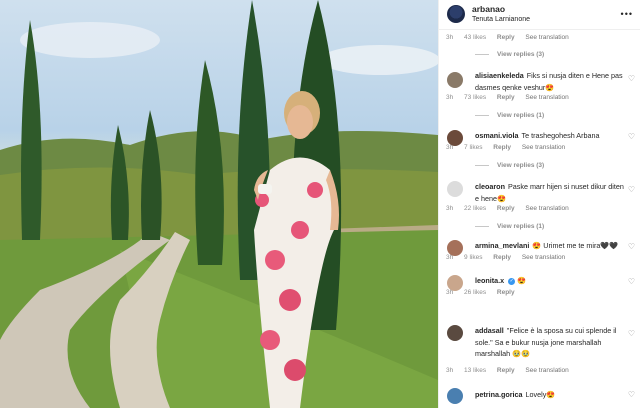 This screenshot has height=408, width=640. I want to click on more-icon: •••, so click(627, 14).